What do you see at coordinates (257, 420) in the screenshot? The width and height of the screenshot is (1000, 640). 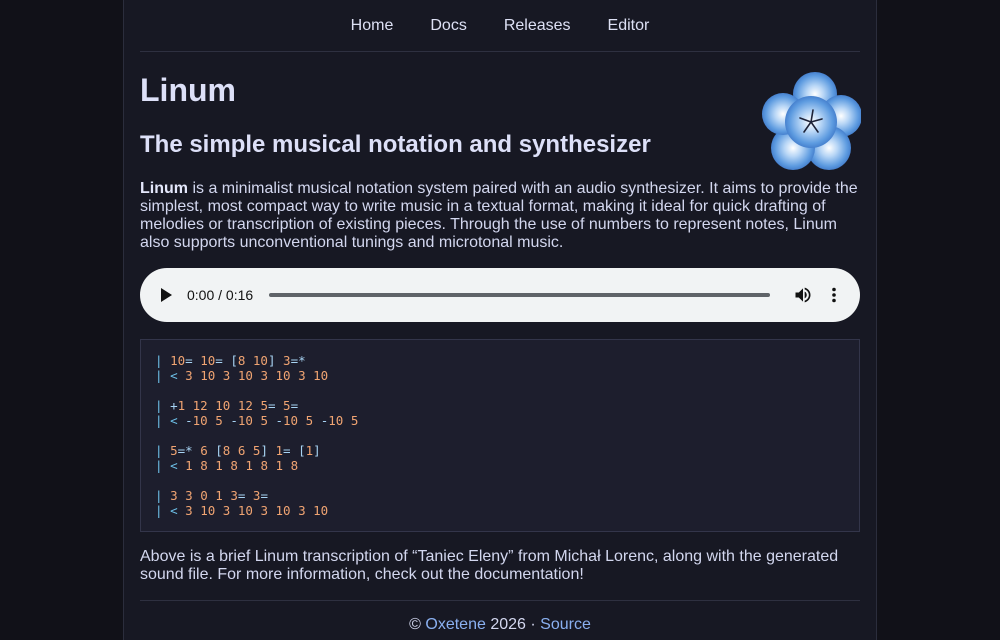 I see `code-line: | < -10 5 -10 5 -10 5 -10 5` at bounding box center [257, 420].